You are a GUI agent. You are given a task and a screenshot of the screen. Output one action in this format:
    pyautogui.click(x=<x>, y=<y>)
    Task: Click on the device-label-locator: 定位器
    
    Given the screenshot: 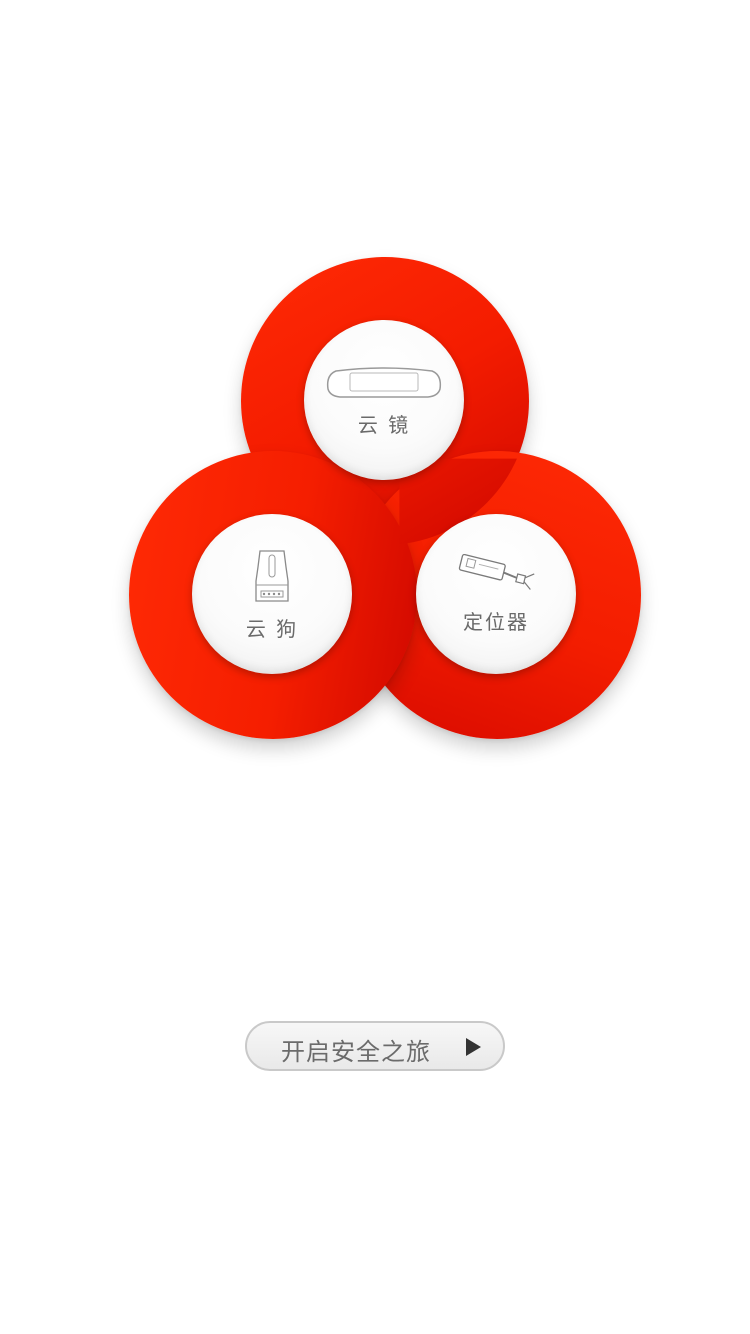 What is the action you would take?
    pyautogui.click(x=496, y=621)
    